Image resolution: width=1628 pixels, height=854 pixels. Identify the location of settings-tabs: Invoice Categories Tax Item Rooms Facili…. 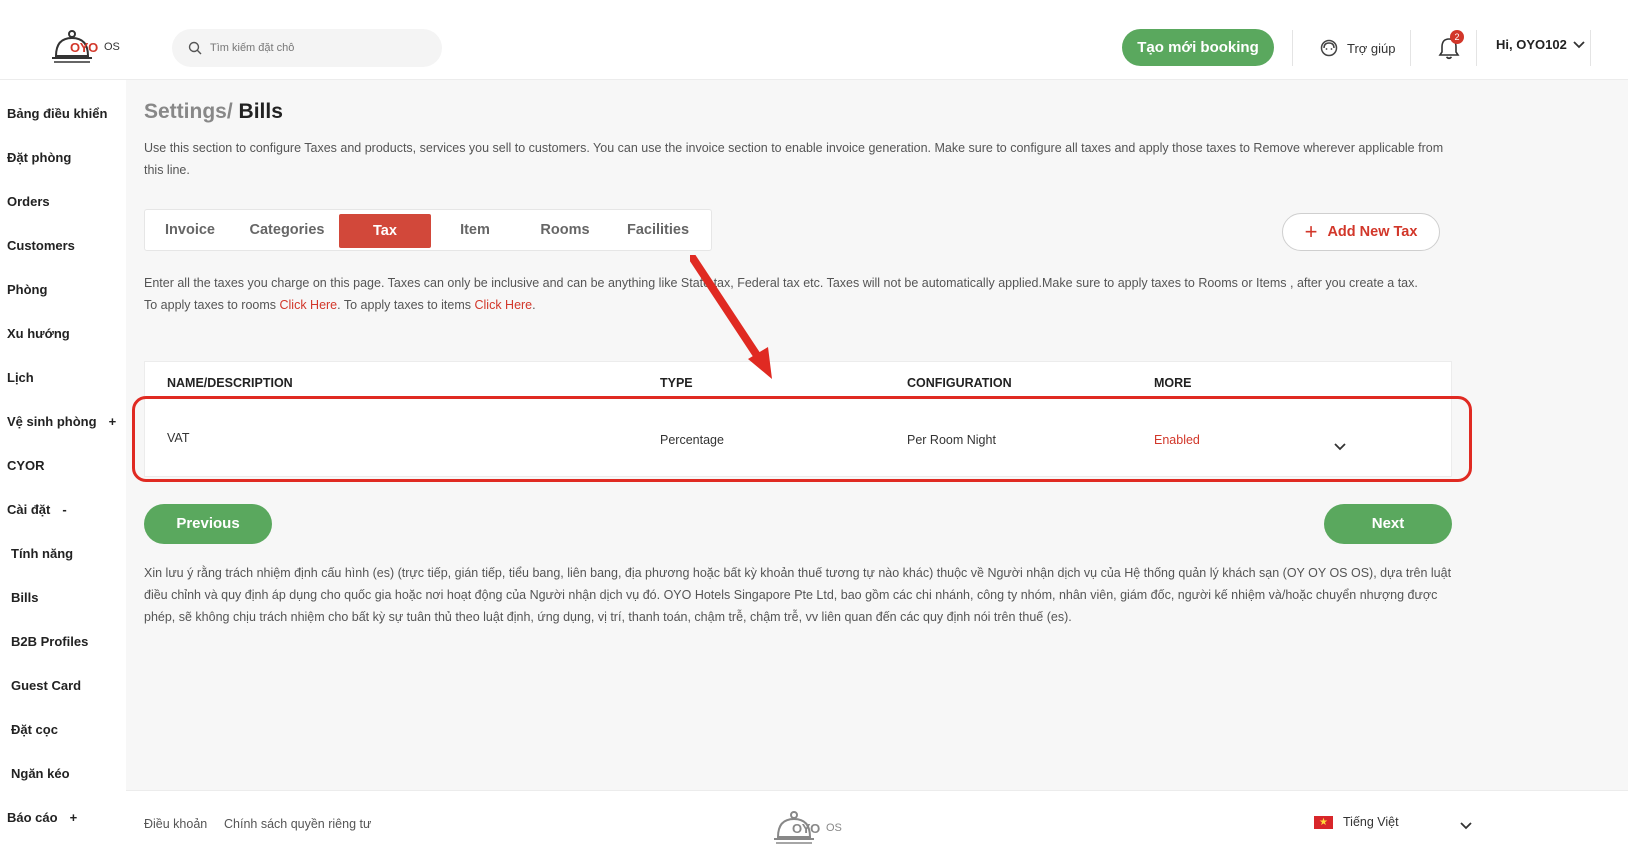
(428, 230).